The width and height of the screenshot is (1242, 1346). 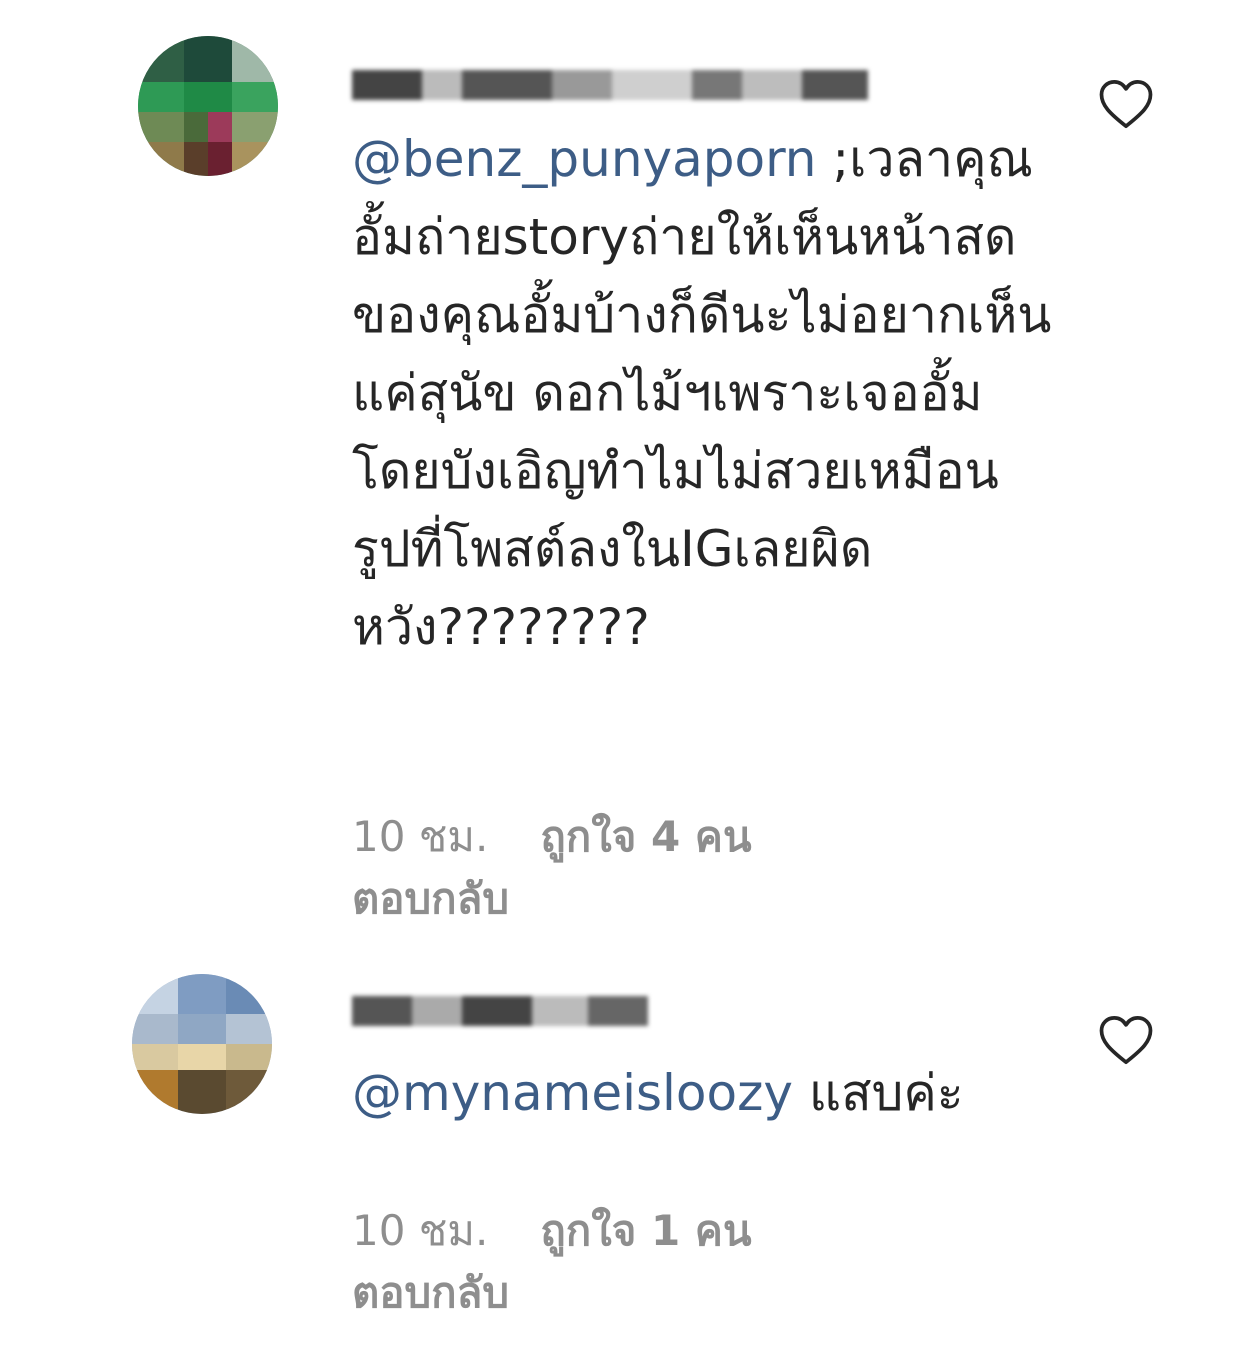 I want to click on mention-link: @benz_punyaporn, so click(x=584, y=159).